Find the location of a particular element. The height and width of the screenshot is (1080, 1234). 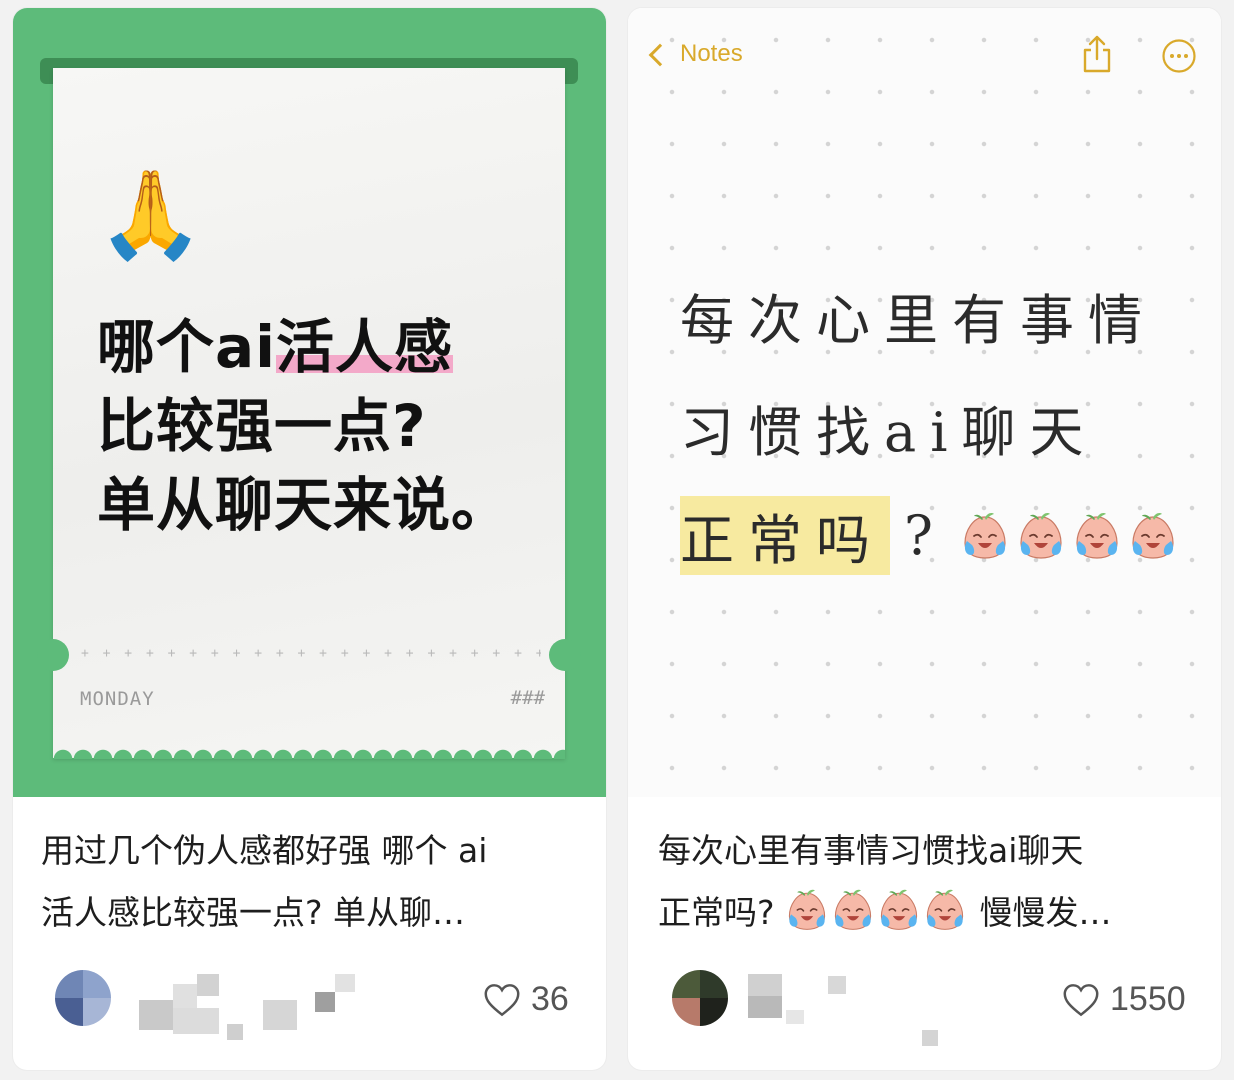

share-icon is located at coordinates (1097, 54).